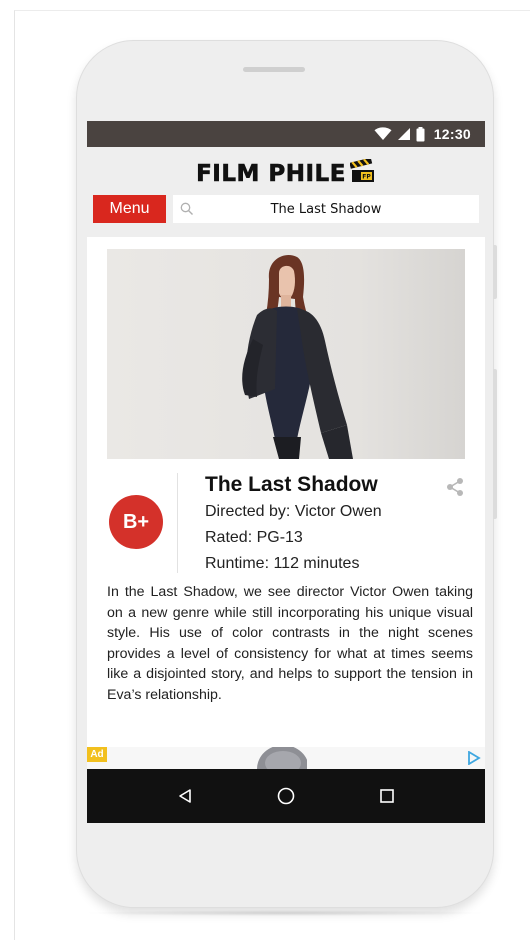 The width and height of the screenshot is (530, 940). I want to click on app-header: FILM PHILE FP Menu, so click(286, 192).